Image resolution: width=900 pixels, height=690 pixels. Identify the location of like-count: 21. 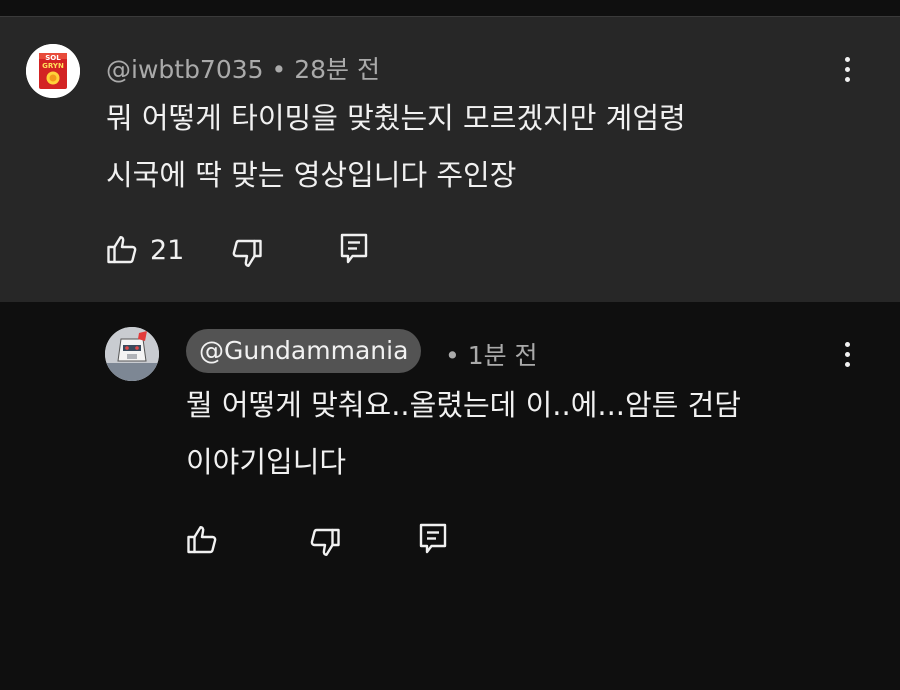
(167, 250).